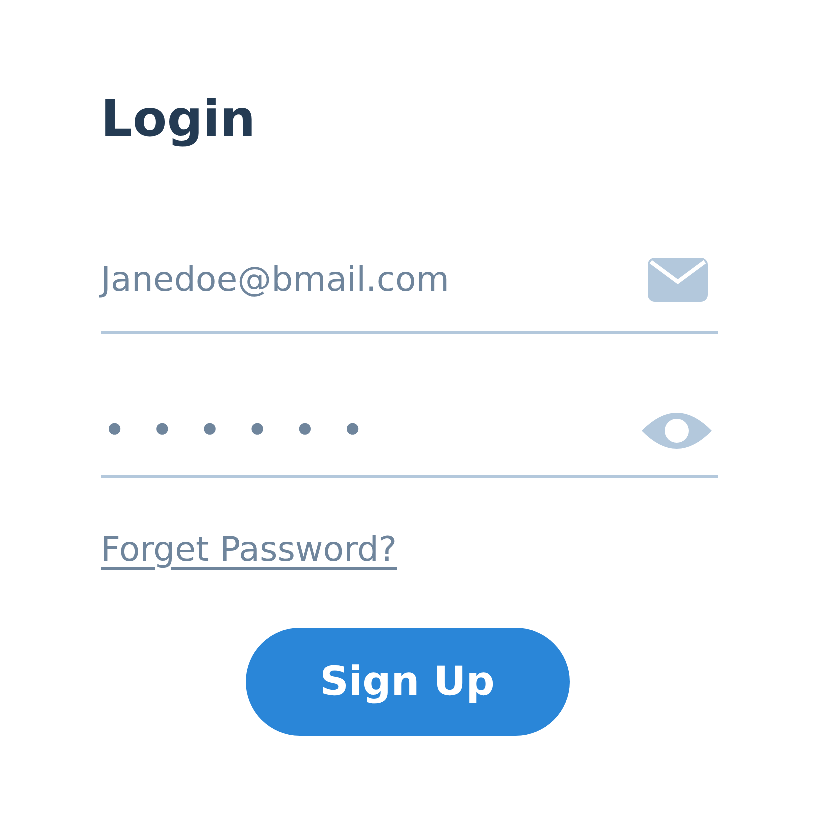  I want to click on mail-icon, so click(678, 280).